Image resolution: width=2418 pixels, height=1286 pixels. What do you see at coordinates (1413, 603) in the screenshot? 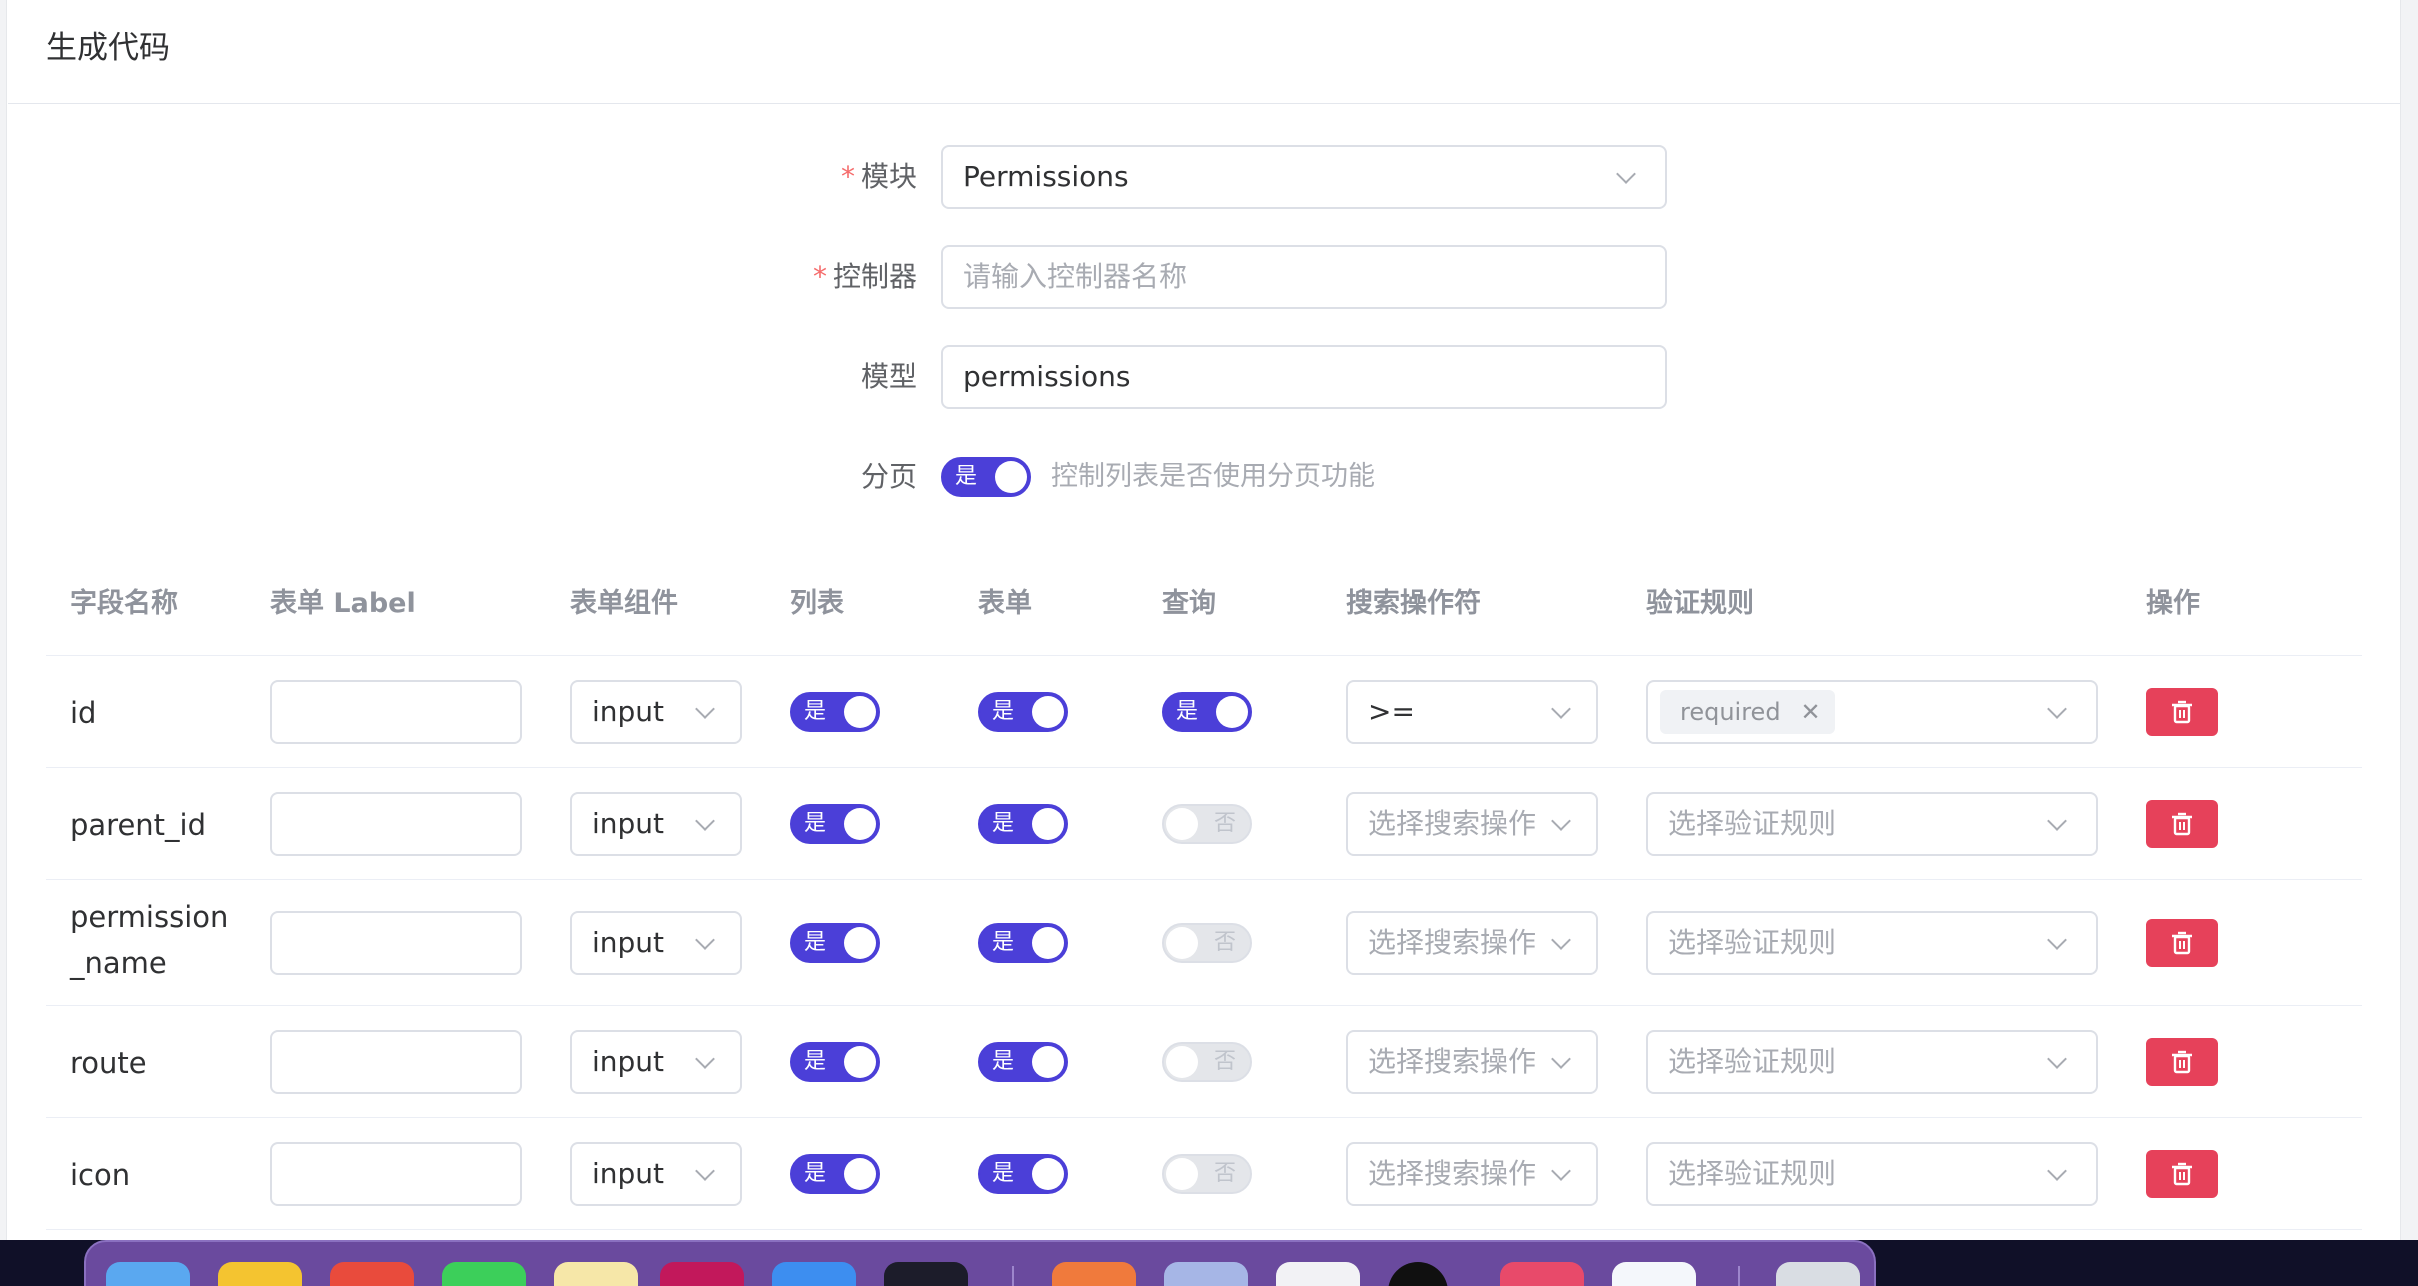
I see `header-search-operator: 搜索操作符` at bounding box center [1413, 603].